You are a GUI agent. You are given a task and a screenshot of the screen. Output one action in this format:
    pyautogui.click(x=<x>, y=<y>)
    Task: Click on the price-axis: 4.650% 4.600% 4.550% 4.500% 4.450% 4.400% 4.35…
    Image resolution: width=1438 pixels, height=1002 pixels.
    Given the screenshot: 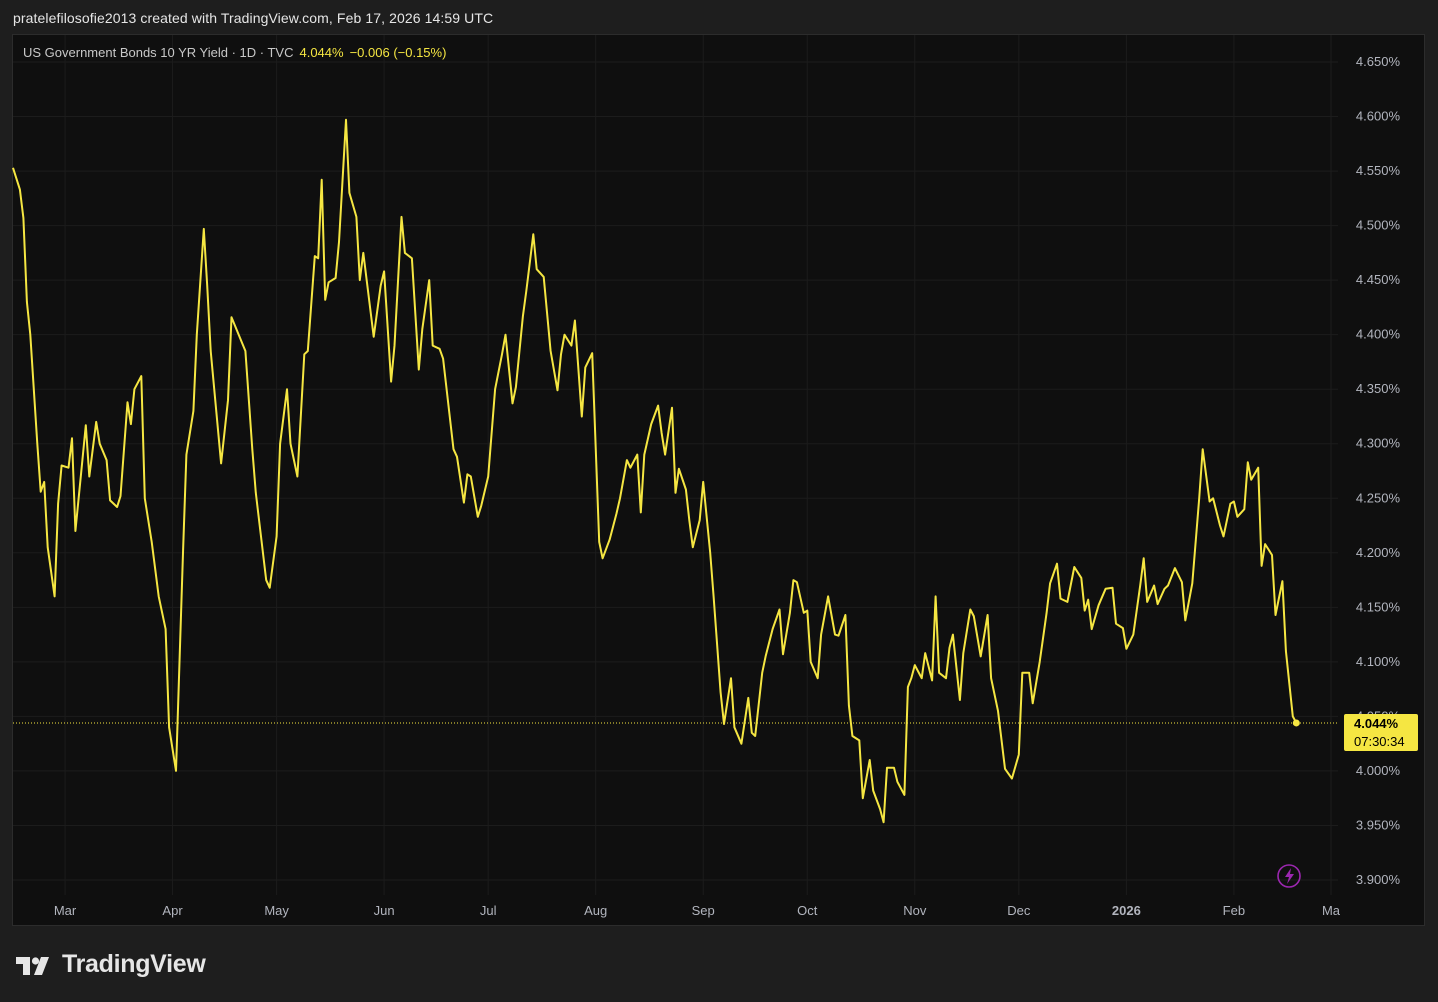 What is the action you would take?
    pyautogui.click(x=1378, y=470)
    